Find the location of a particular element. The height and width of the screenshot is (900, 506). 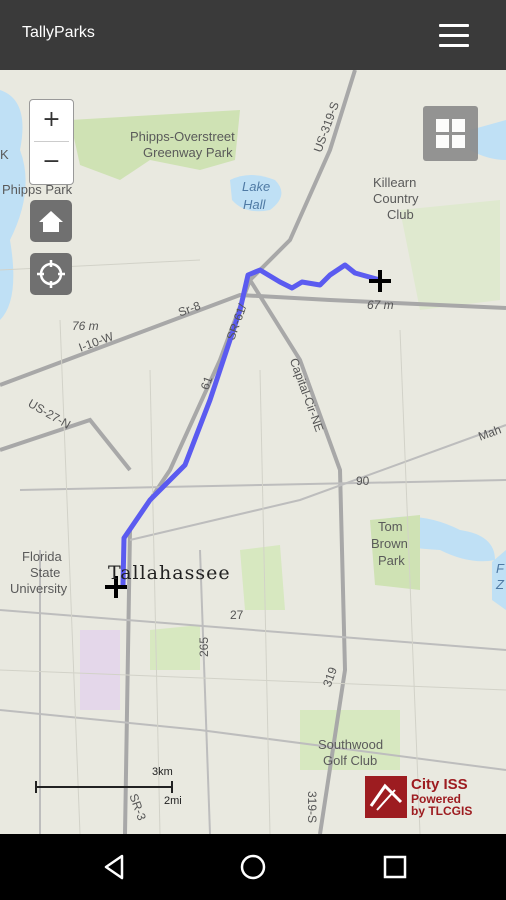

map-label-tom-brown-2: Brown is located at coordinates (389, 543).